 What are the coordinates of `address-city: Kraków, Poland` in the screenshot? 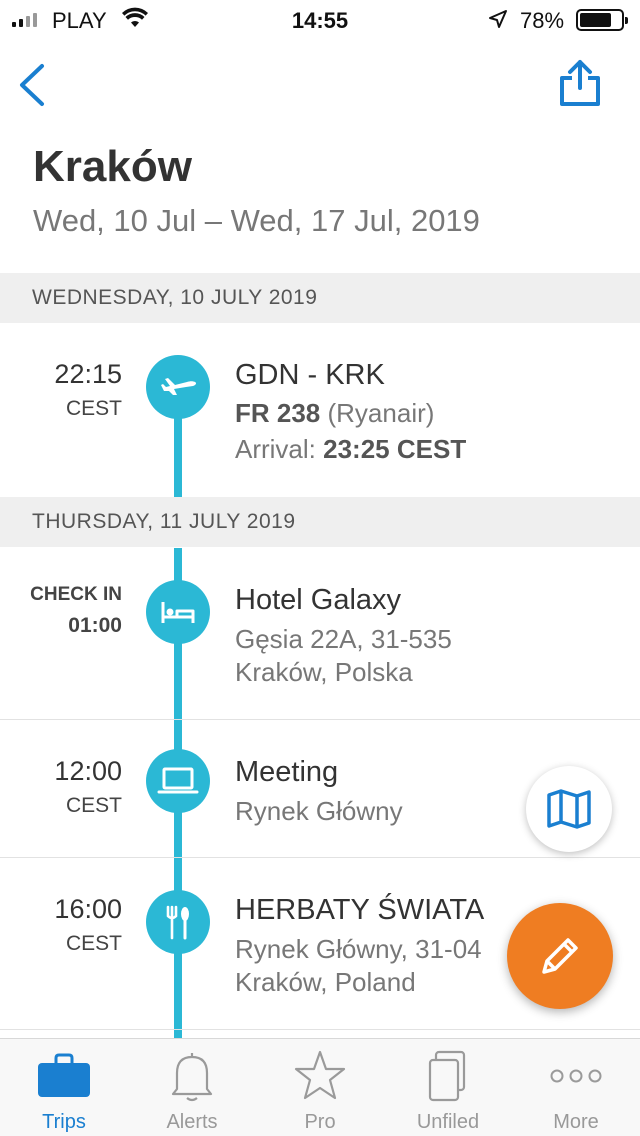 It's located at (325, 982).